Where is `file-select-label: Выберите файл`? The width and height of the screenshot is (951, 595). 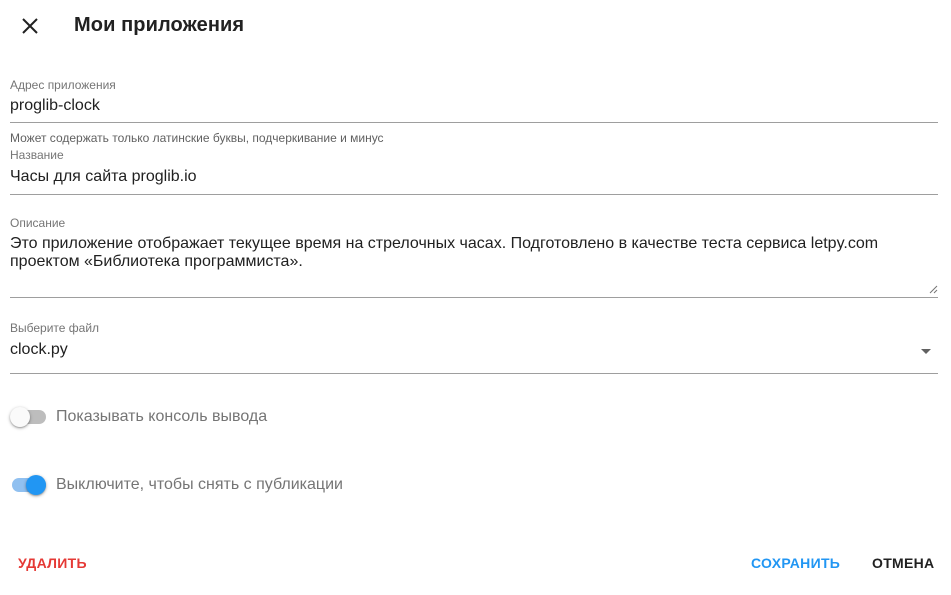 file-select-label: Выберите файл is located at coordinates (55, 328).